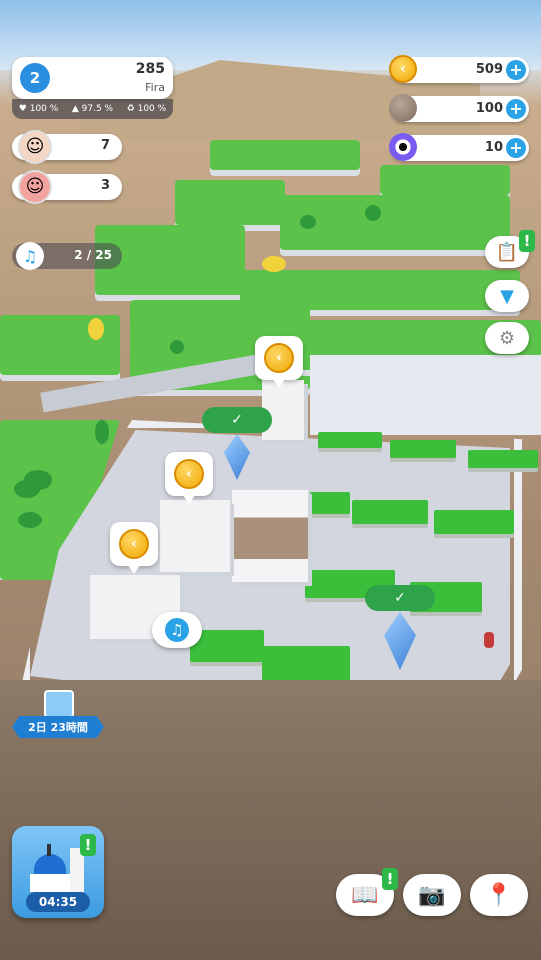 Image resolution: width=541 pixels, height=960 pixels. I want to click on player-panel: 2 285 Fira, so click(92, 78).